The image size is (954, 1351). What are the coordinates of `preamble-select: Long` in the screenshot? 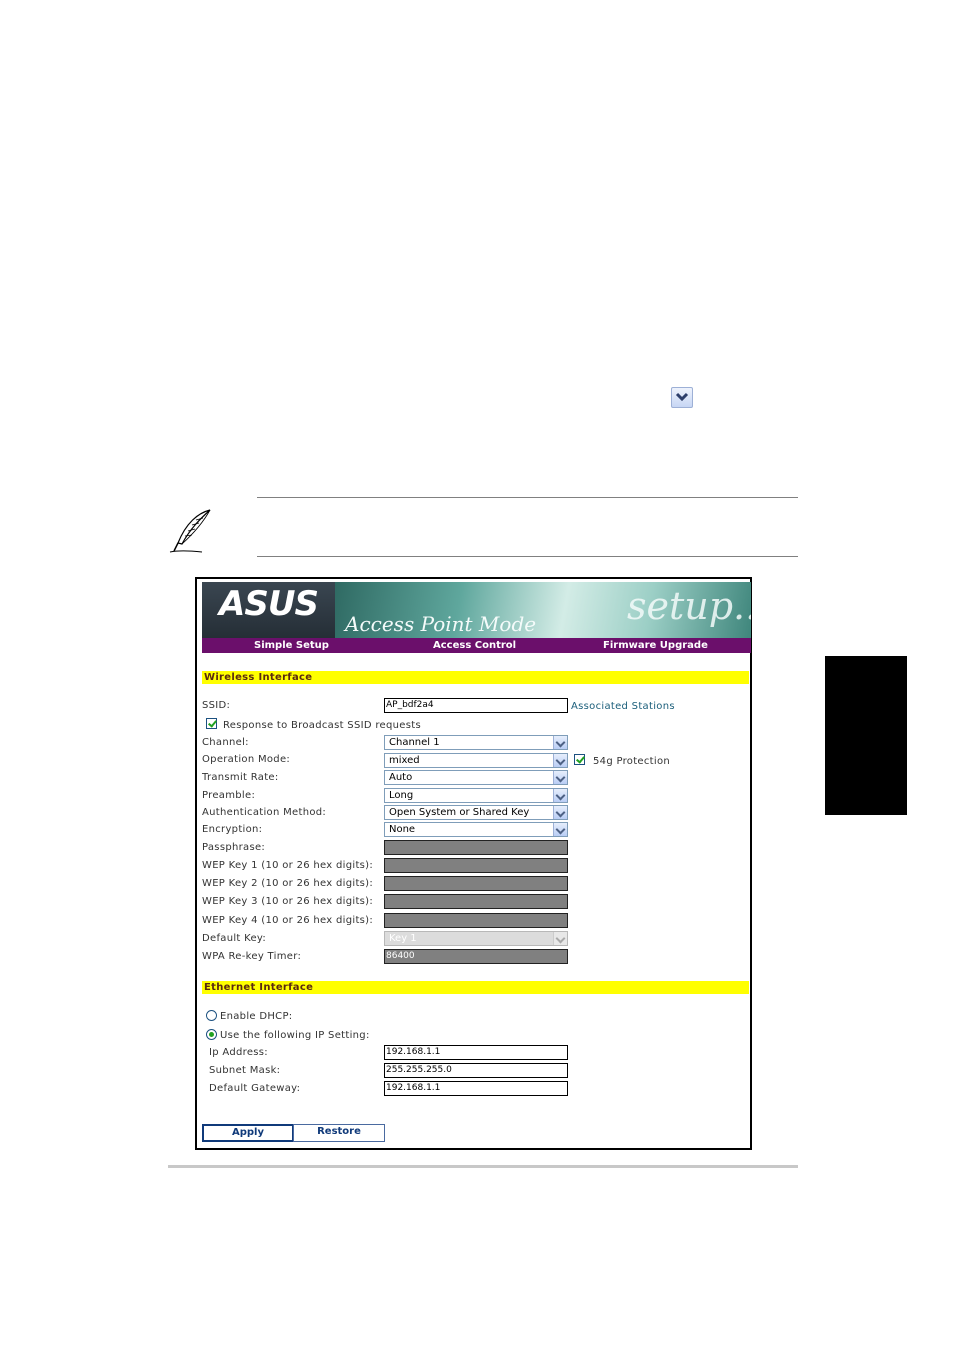 It's located at (476, 795).